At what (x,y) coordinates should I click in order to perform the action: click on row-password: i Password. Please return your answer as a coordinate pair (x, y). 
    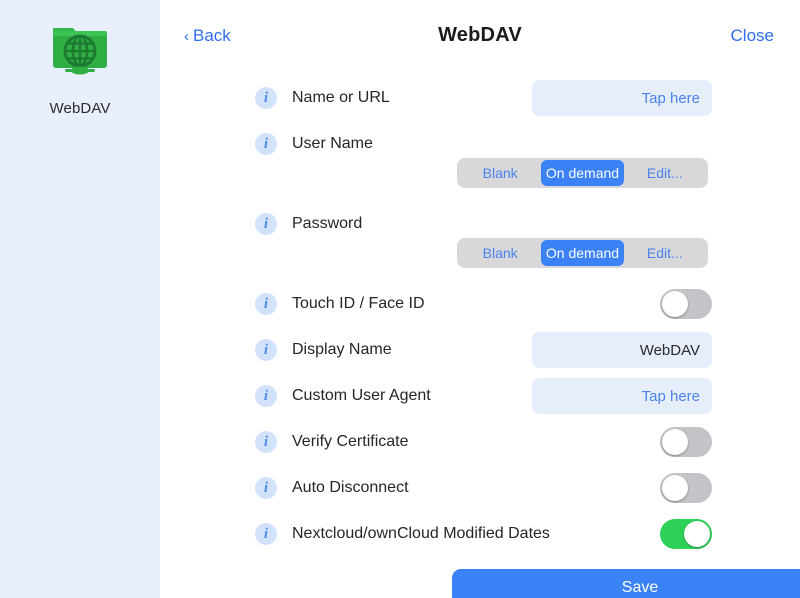
    Looking at the image, I should click on (483, 224).